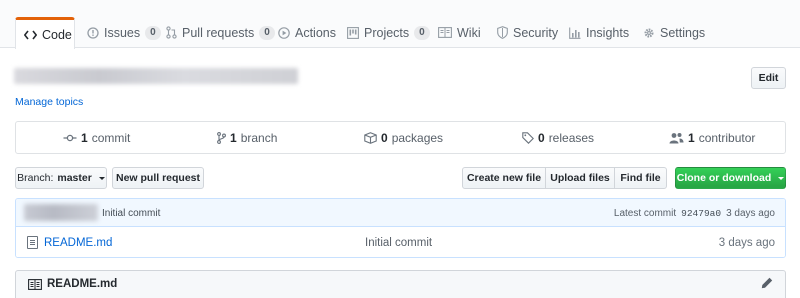 Image resolution: width=800 pixels, height=298 pixels. What do you see at coordinates (746, 242) in the screenshot?
I see `file-age: 3 days ago` at bounding box center [746, 242].